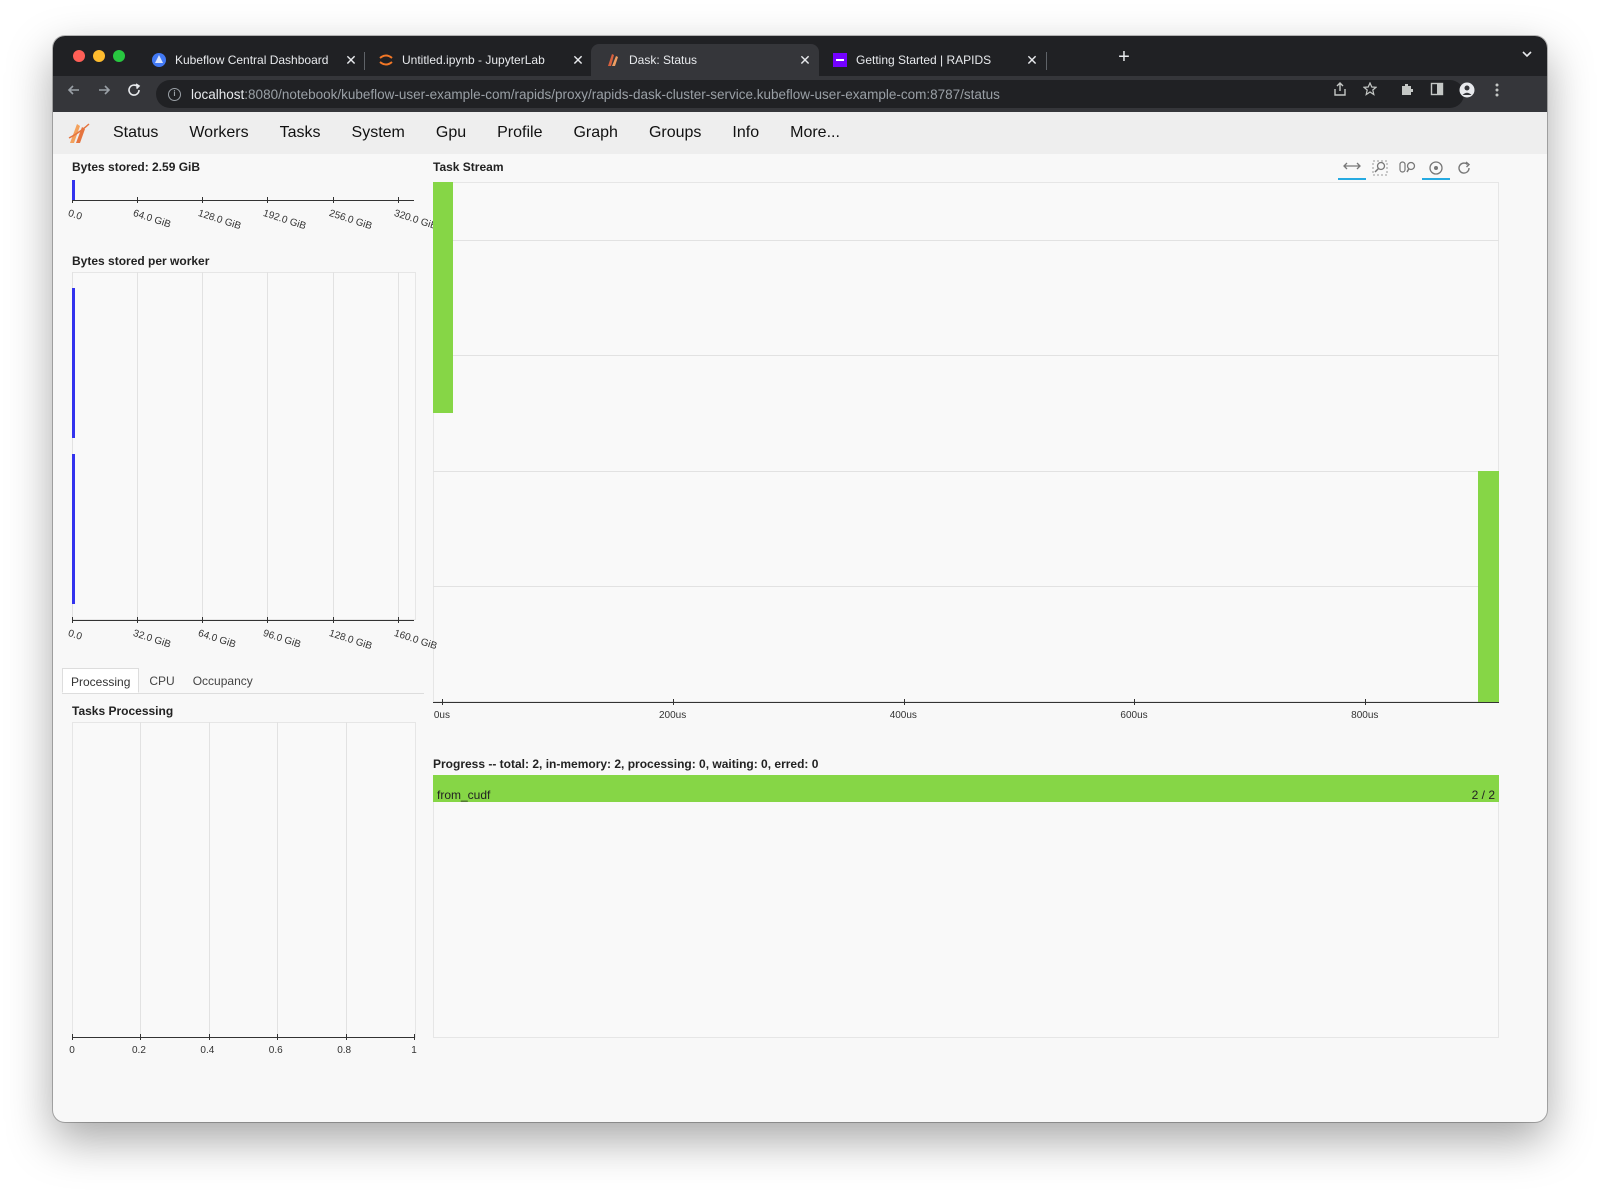 This screenshot has width=1600, height=1192. Describe the element at coordinates (139, 1050) in the screenshot. I see `tasks-processing-tick-label: 0.2` at that location.